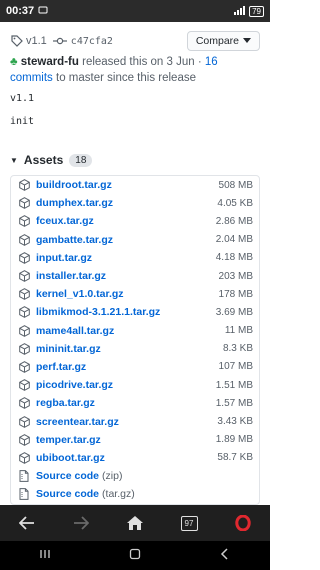  I want to click on source-code-row: Source code (tar.gz), so click(135, 494).